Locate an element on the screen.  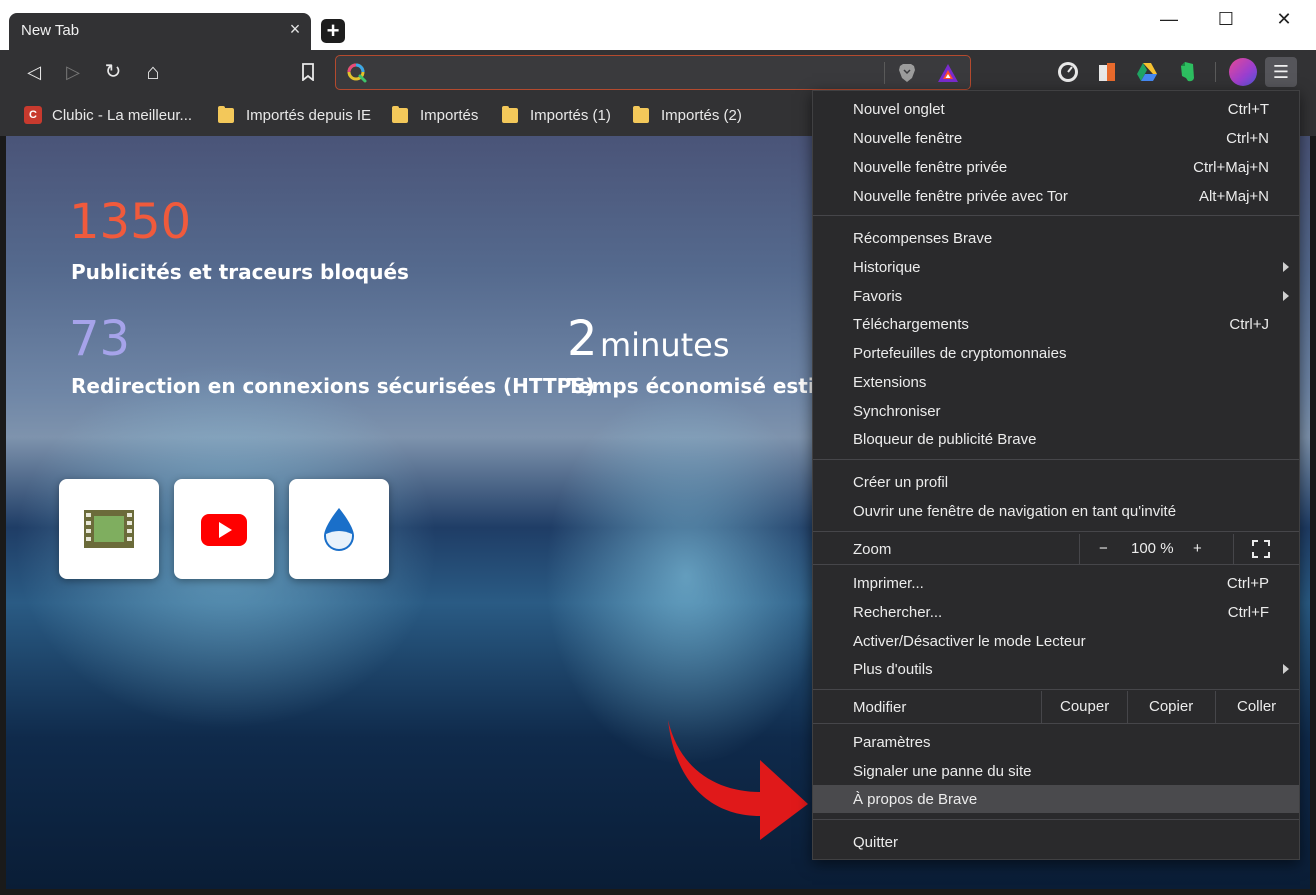
cut-button: Couper is located at coordinates (1084, 706).